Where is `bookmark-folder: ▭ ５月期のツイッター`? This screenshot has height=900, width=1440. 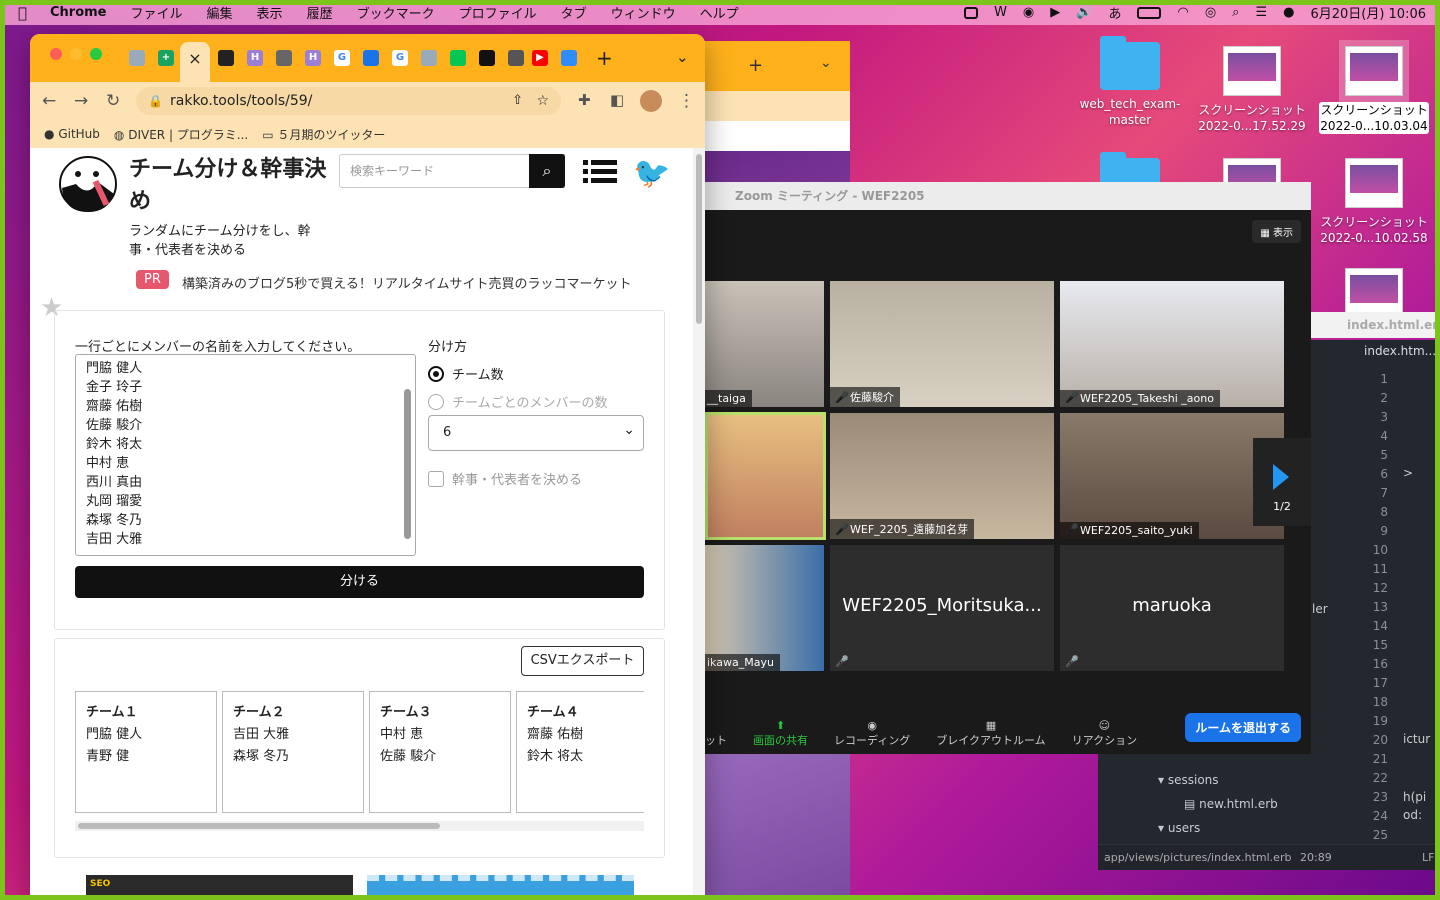
bookmark-folder: ▭ ５月期のツイッター is located at coordinates (323, 134).